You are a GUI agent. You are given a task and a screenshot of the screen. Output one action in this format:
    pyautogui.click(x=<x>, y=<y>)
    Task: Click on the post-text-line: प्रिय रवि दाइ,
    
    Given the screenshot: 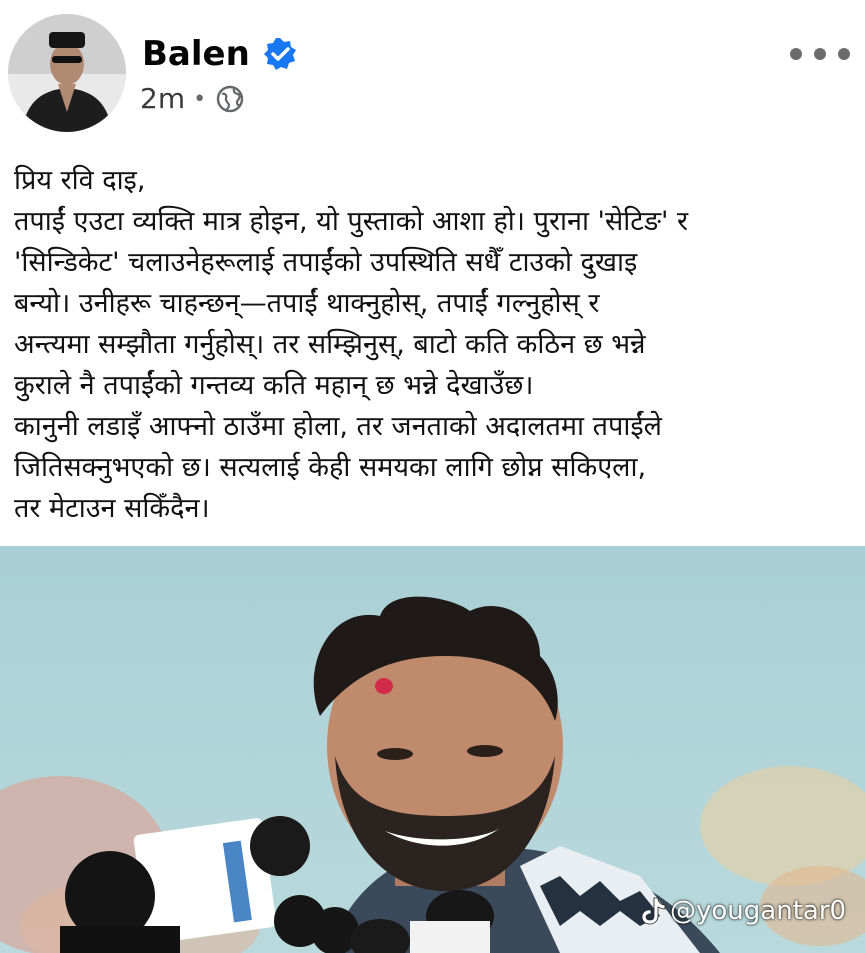 What is the action you would take?
    pyautogui.click(x=80, y=180)
    